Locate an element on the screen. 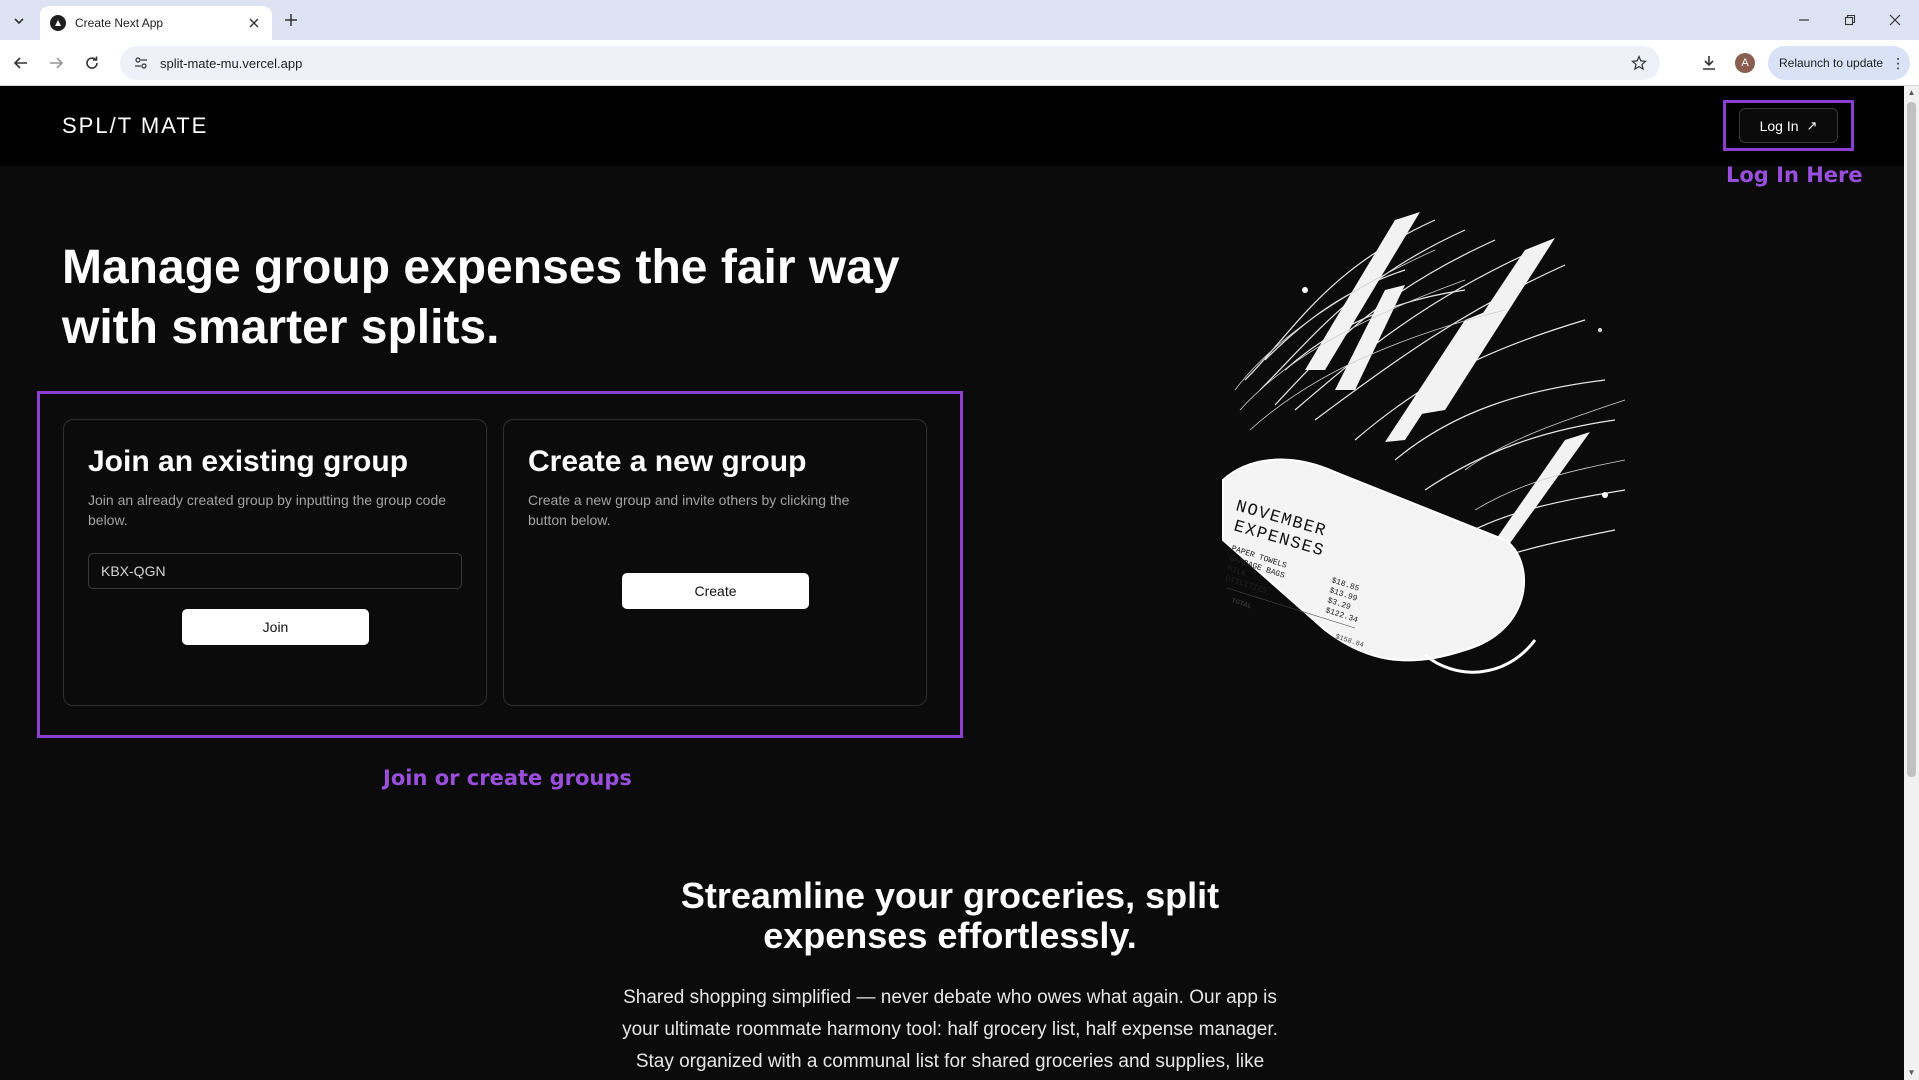 The height and width of the screenshot is (1080, 1919). tab-search-chevron-icon is located at coordinates (19, 21).